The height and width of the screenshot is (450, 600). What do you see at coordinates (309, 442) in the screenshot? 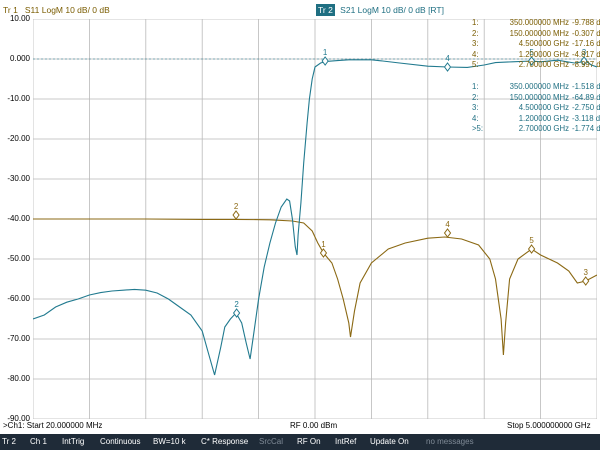
I see `status-rf-on: RF On` at bounding box center [309, 442].